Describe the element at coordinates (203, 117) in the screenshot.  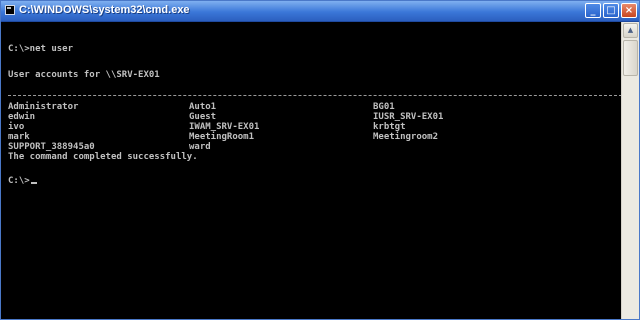
I see `account-entry: Guest` at that location.